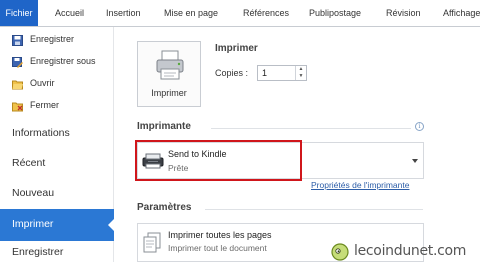 Image resolution: width=480 pixels, height=262 pixels. I want to click on chevron-down-icon, so click(415, 161).